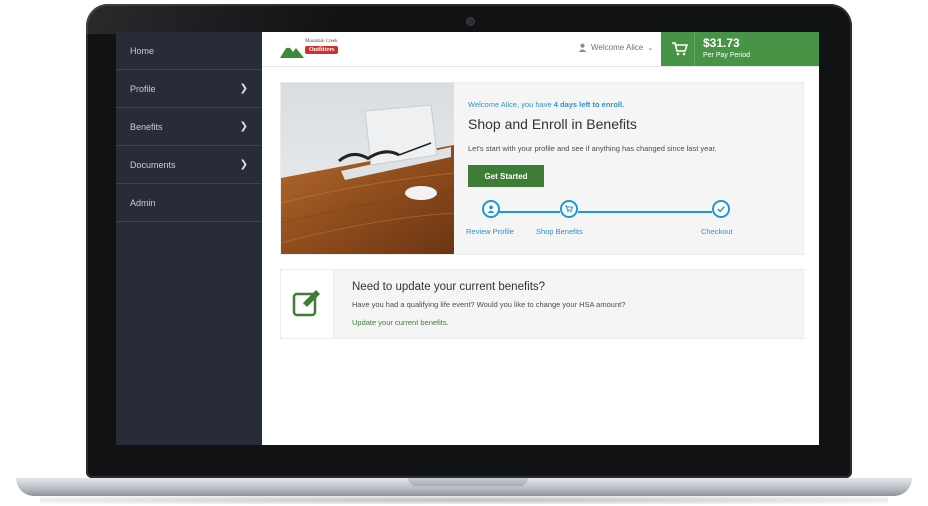  I want to click on sidebar-item-label: Admin, so click(143, 202).